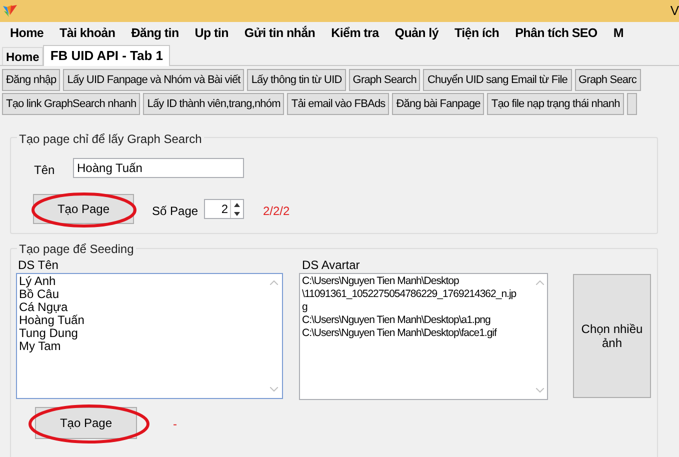  What do you see at coordinates (497, 80) in the screenshot?
I see `toolbar-button: Chuyển UID sang Email từ File` at bounding box center [497, 80].